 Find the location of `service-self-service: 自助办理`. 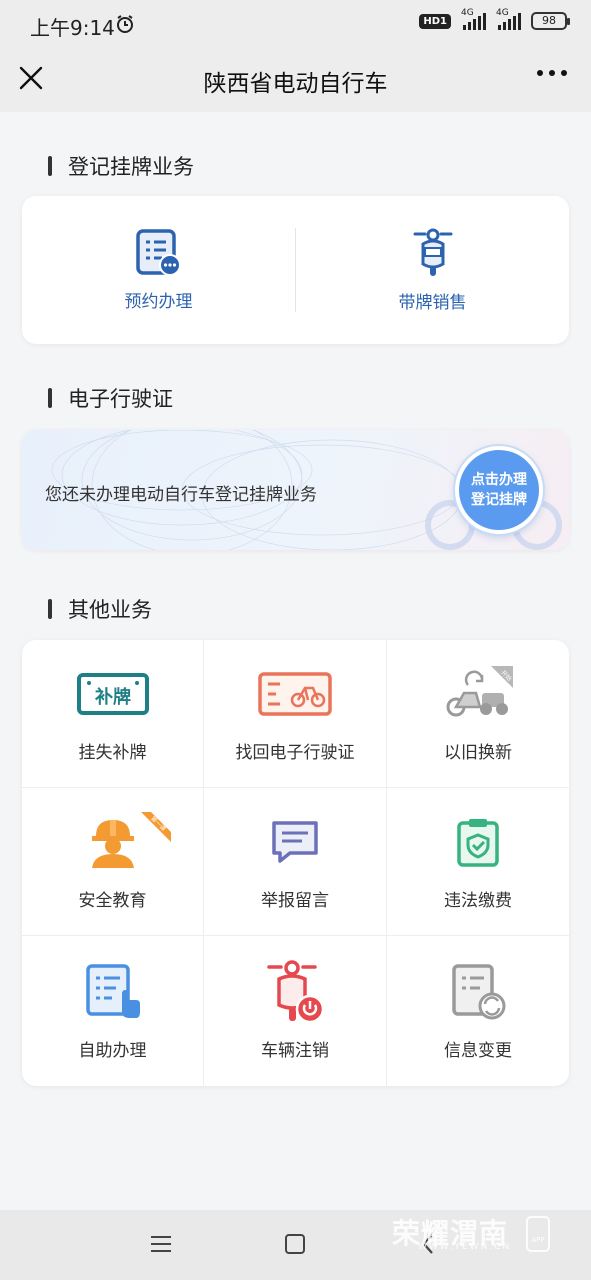

service-self-service: 自助办理 is located at coordinates (113, 1011).